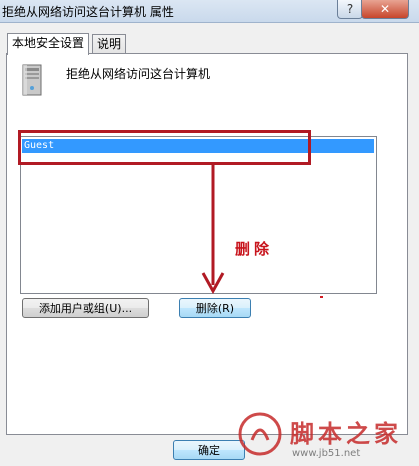 This screenshot has height=466, width=419. What do you see at coordinates (109, 44) in the screenshot?
I see `tab-explain: 说明` at bounding box center [109, 44].